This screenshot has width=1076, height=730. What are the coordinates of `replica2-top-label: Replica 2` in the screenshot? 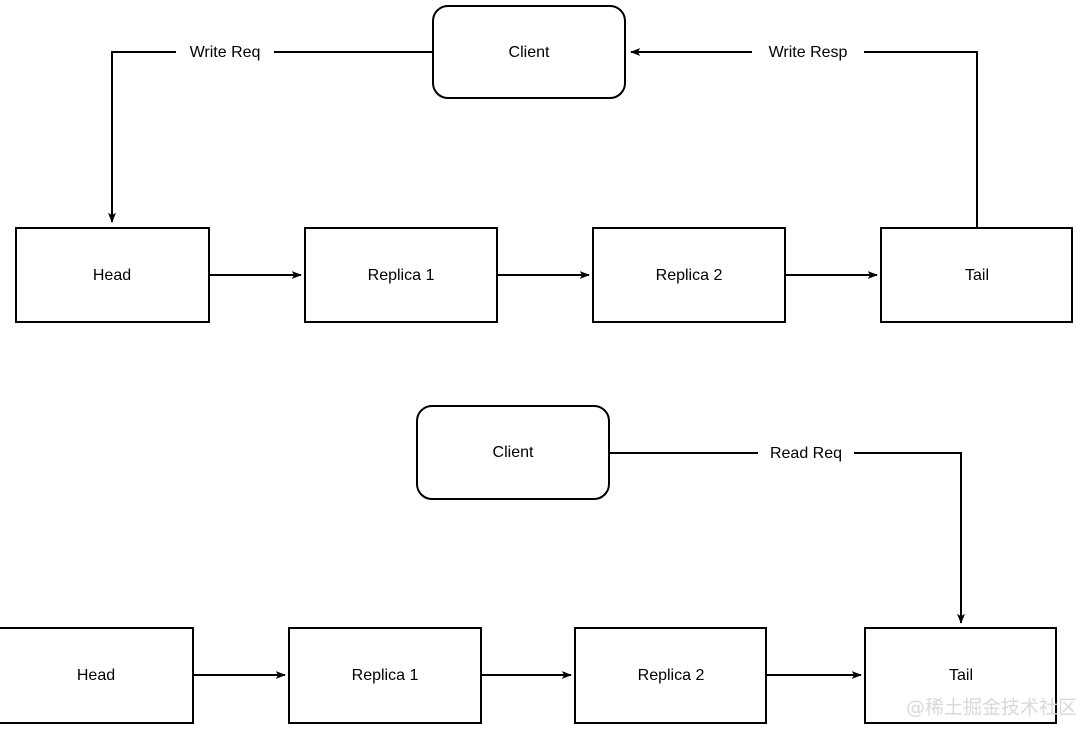 It's located at (689, 275).